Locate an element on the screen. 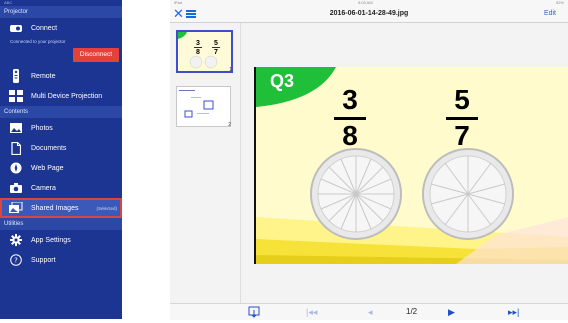 The width and height of the screenshot is (568, 323). section-projector: Projector is located at coordinates (61, 12).